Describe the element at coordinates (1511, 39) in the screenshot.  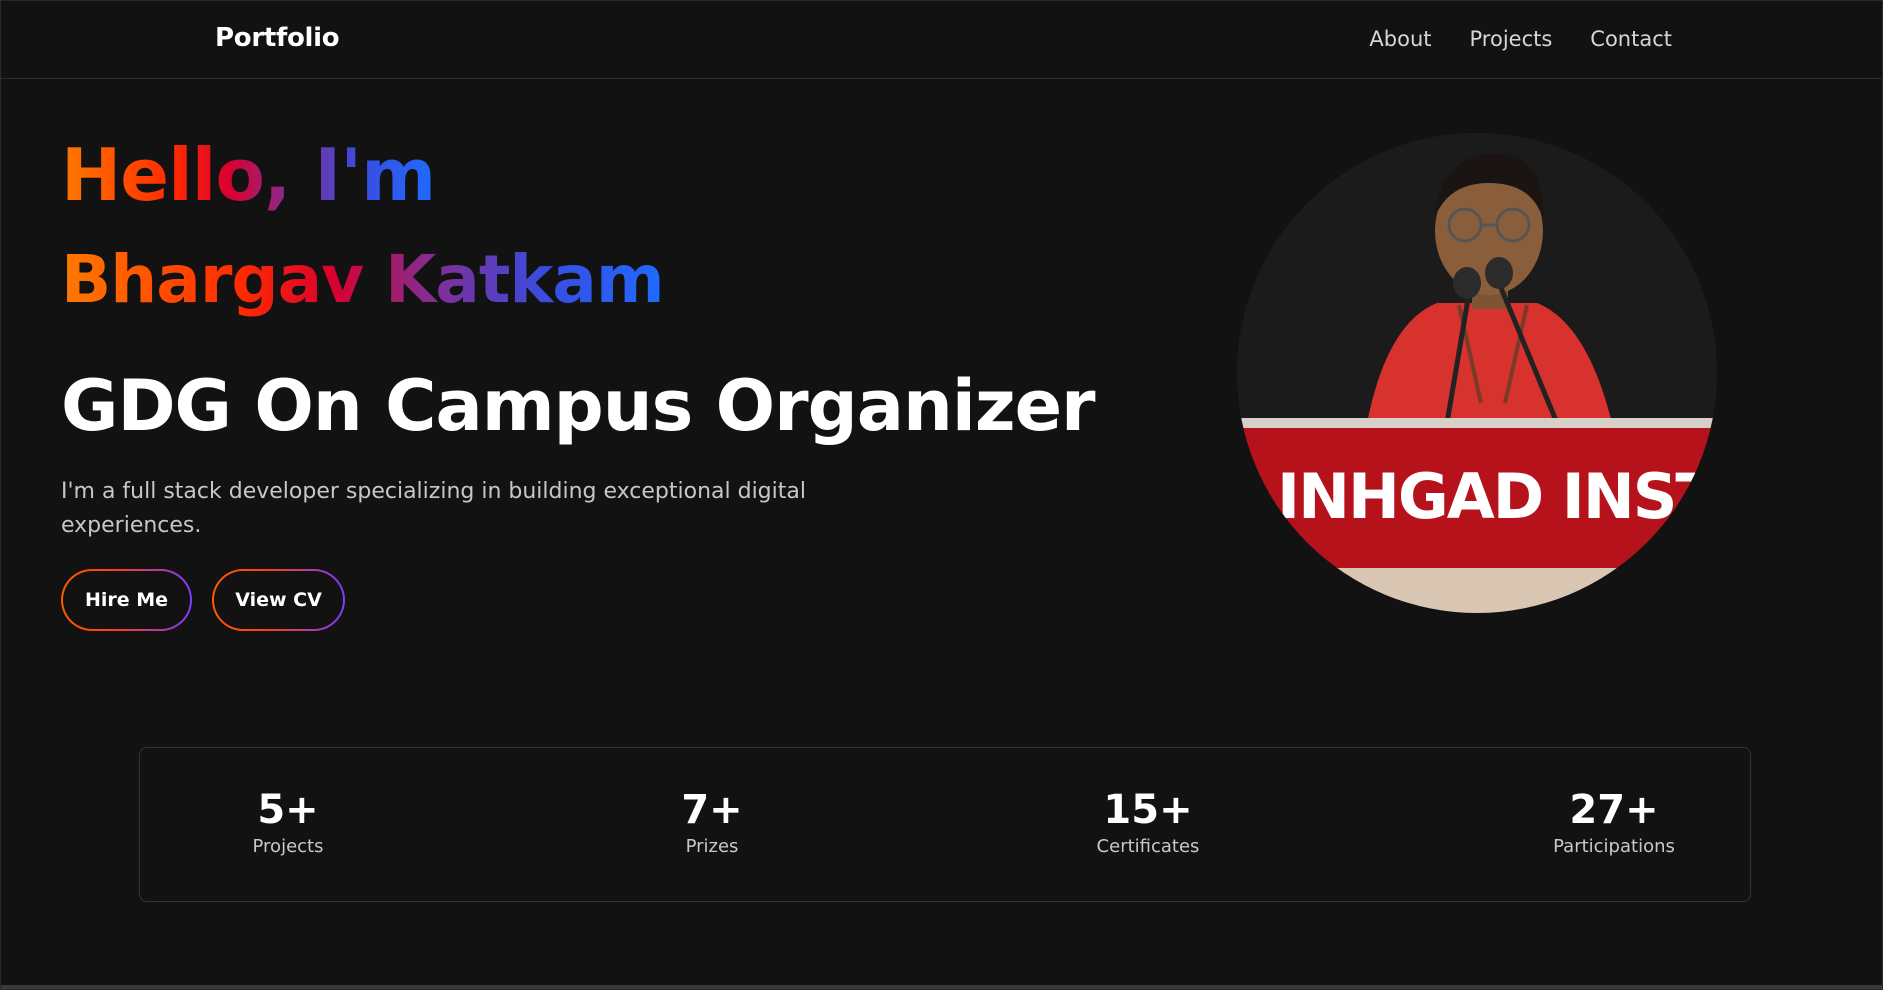
I see `nav-link-projects: Projects` at that location.